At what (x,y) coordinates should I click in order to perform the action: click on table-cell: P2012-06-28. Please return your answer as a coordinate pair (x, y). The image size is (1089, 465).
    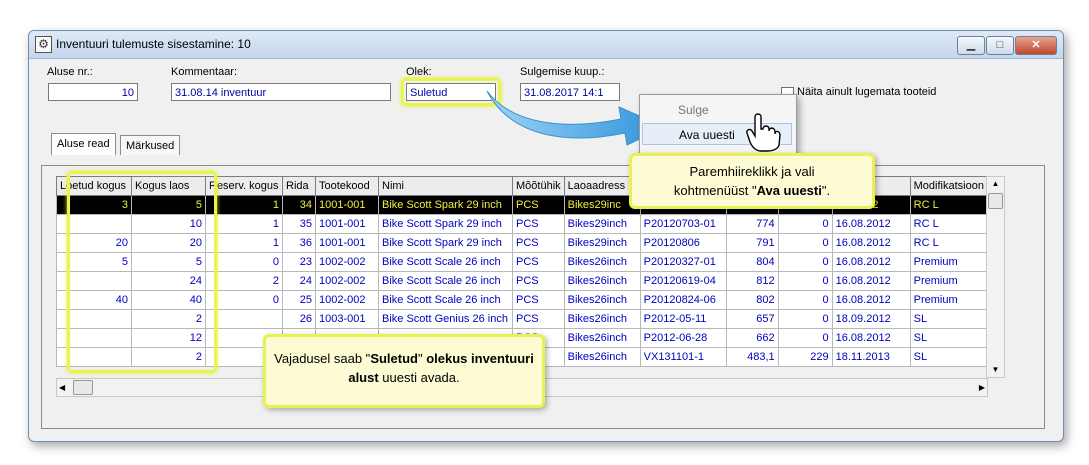
    Looking at the image, I should click on (683, 338).